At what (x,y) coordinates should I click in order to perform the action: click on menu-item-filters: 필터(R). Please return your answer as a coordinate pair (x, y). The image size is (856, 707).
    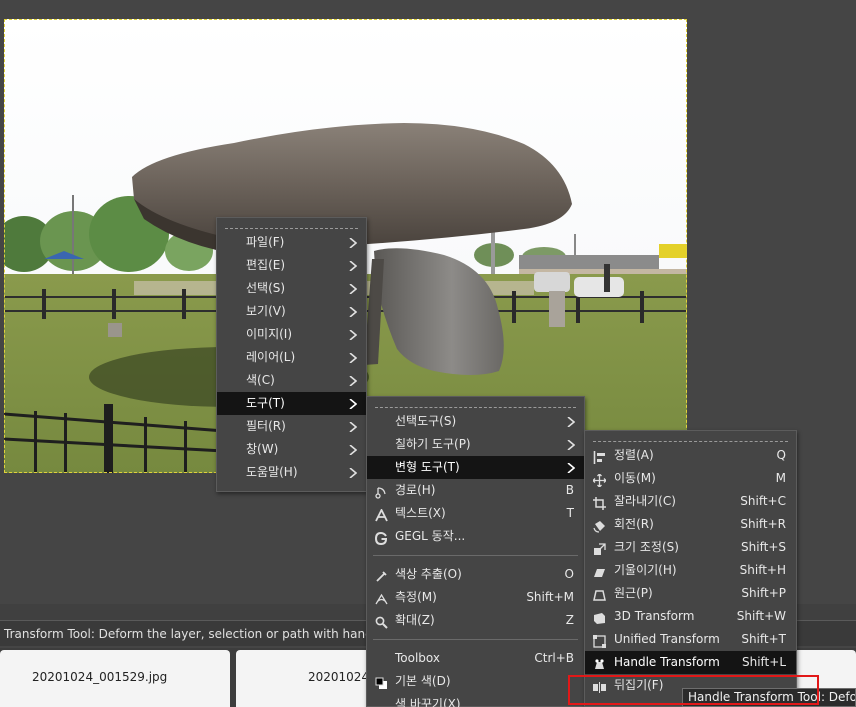
    Looking at the image, I should click on (291, 426).